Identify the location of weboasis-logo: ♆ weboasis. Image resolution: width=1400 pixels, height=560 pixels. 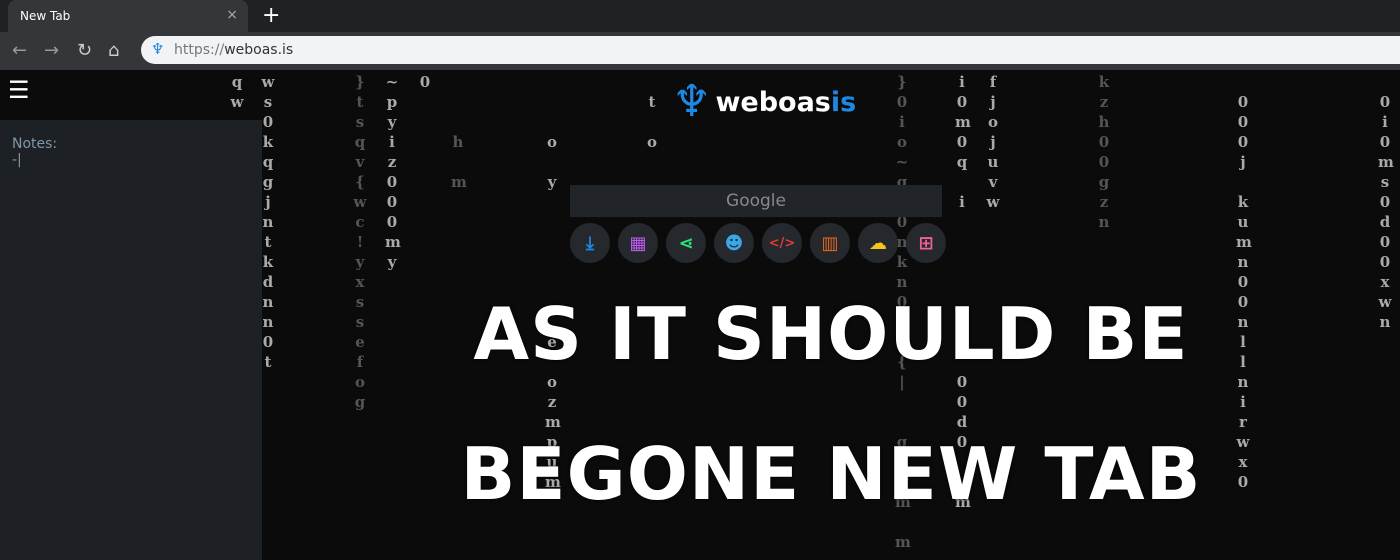
(764, 102).